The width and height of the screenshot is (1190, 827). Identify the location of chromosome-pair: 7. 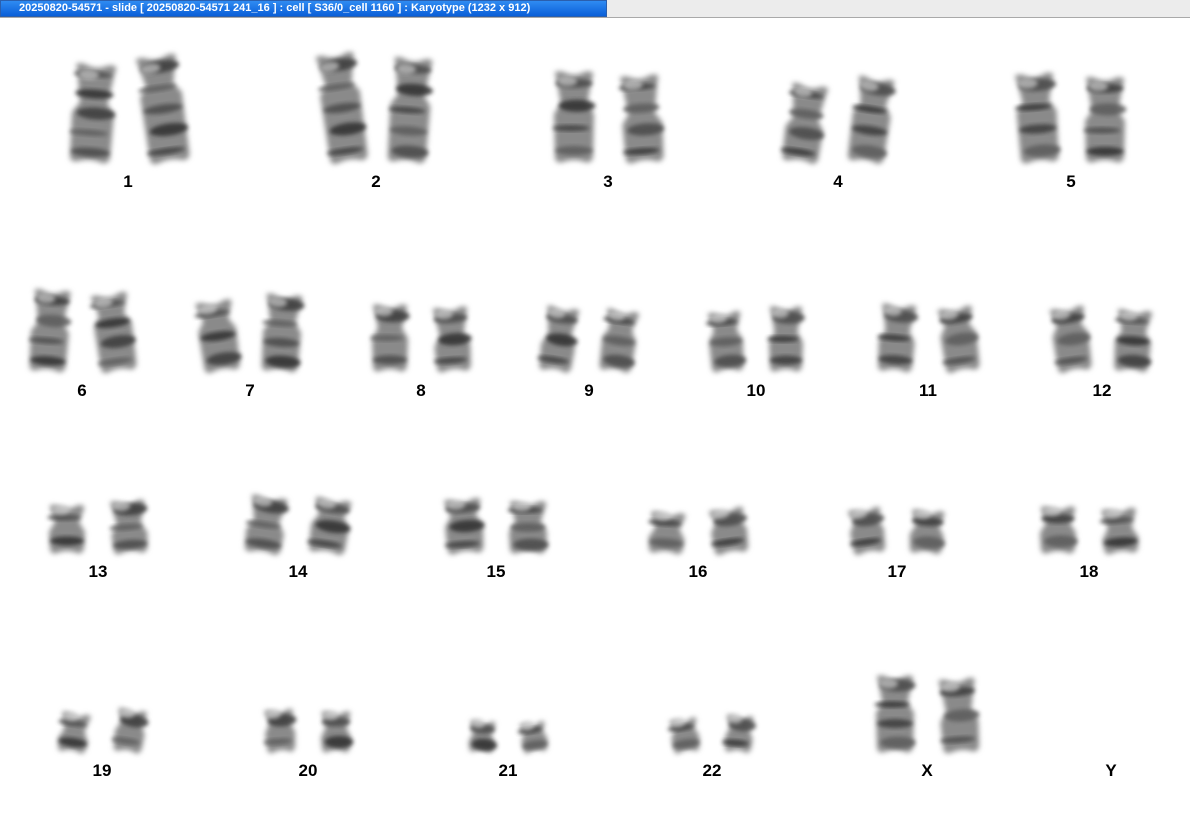
(249, 346).